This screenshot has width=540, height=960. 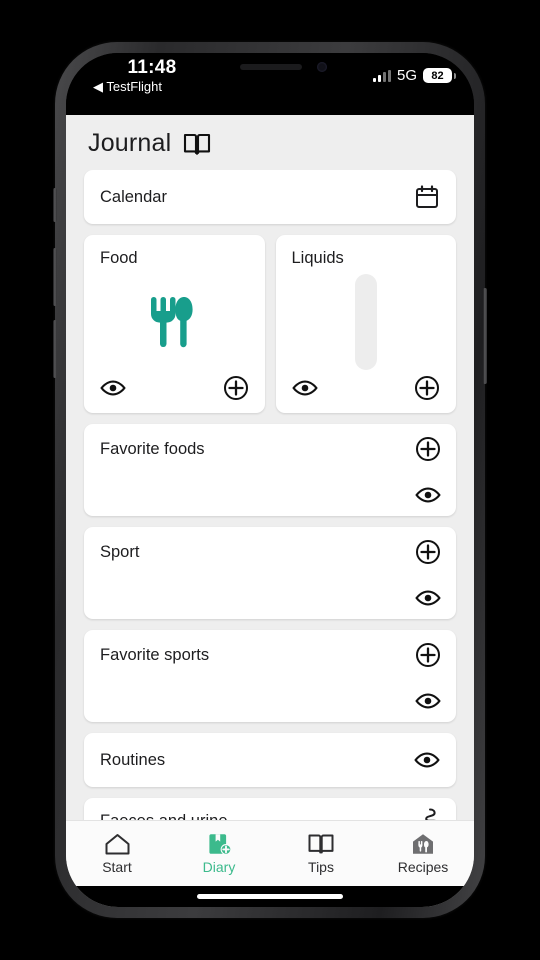 What do you see at coordinates (133, 759) in the screenshot?
I see `card-title: Routines` at bounding box center [133, 759].